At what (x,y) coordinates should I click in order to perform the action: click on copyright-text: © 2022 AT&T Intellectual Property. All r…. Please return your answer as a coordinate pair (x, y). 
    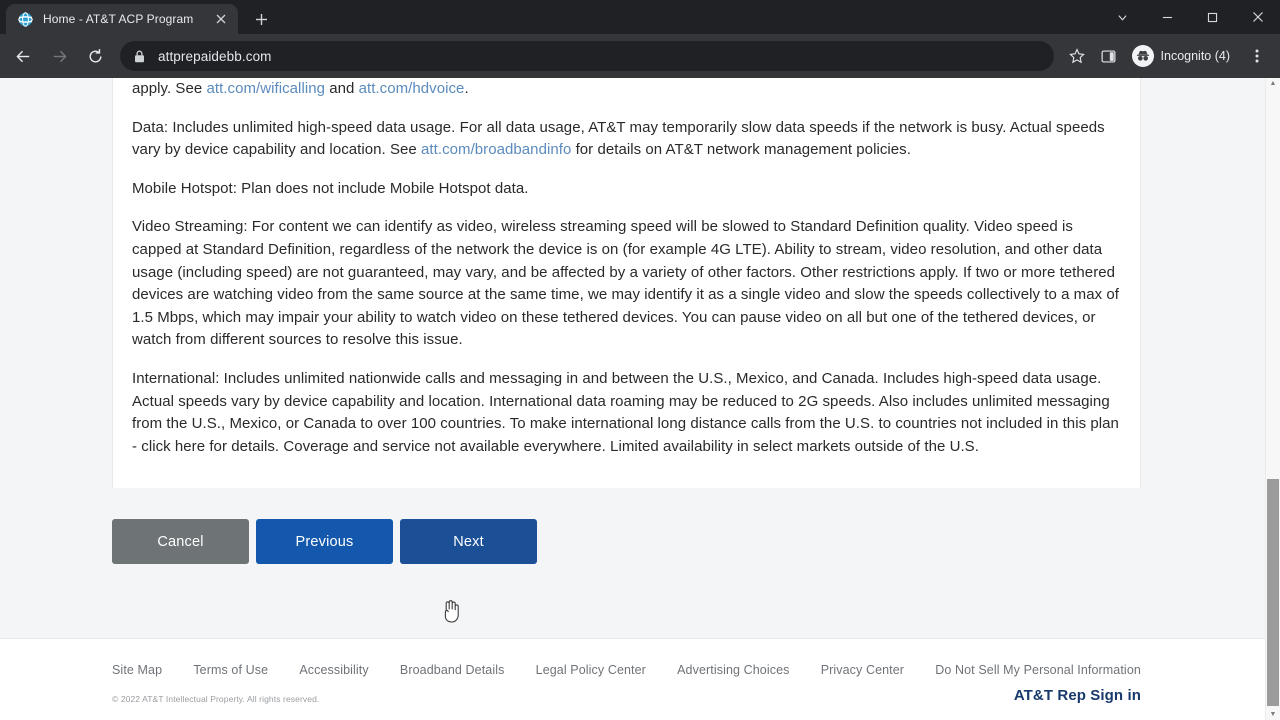
    Looking at the image, I should click on (216, 699).